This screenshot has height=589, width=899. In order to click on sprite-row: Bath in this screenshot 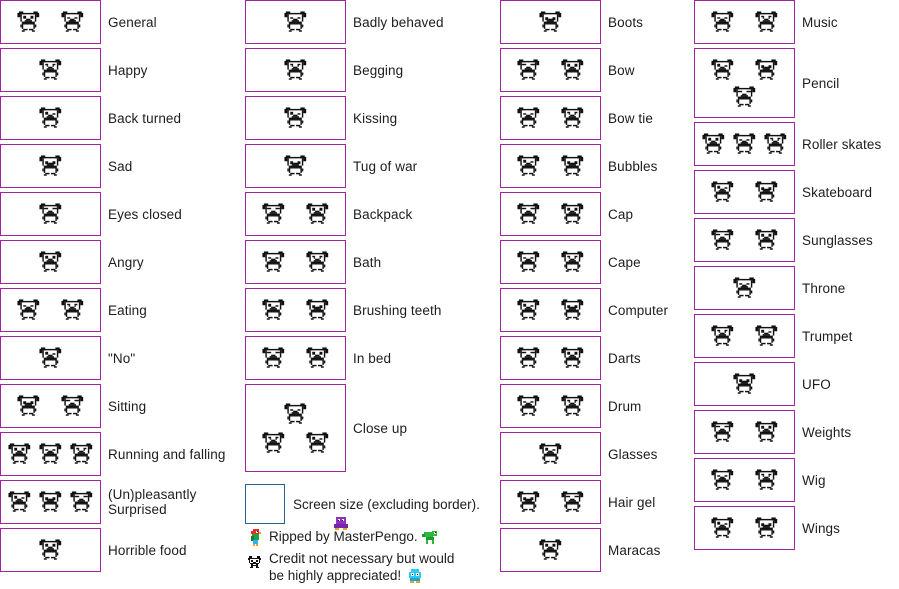, I will do `click(344, 262)`.